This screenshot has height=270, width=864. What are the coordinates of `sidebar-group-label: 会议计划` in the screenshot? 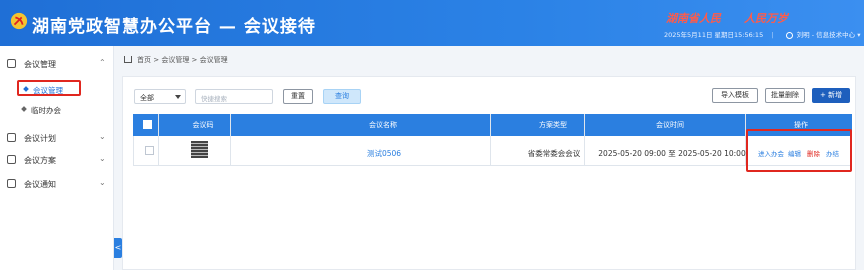 It's located at (40, 138).